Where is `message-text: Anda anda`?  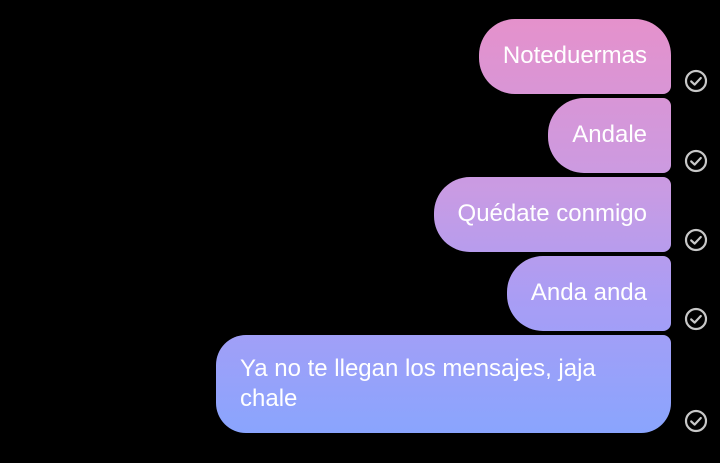
message-text: Anda anda is located at coordinates (588, 292).